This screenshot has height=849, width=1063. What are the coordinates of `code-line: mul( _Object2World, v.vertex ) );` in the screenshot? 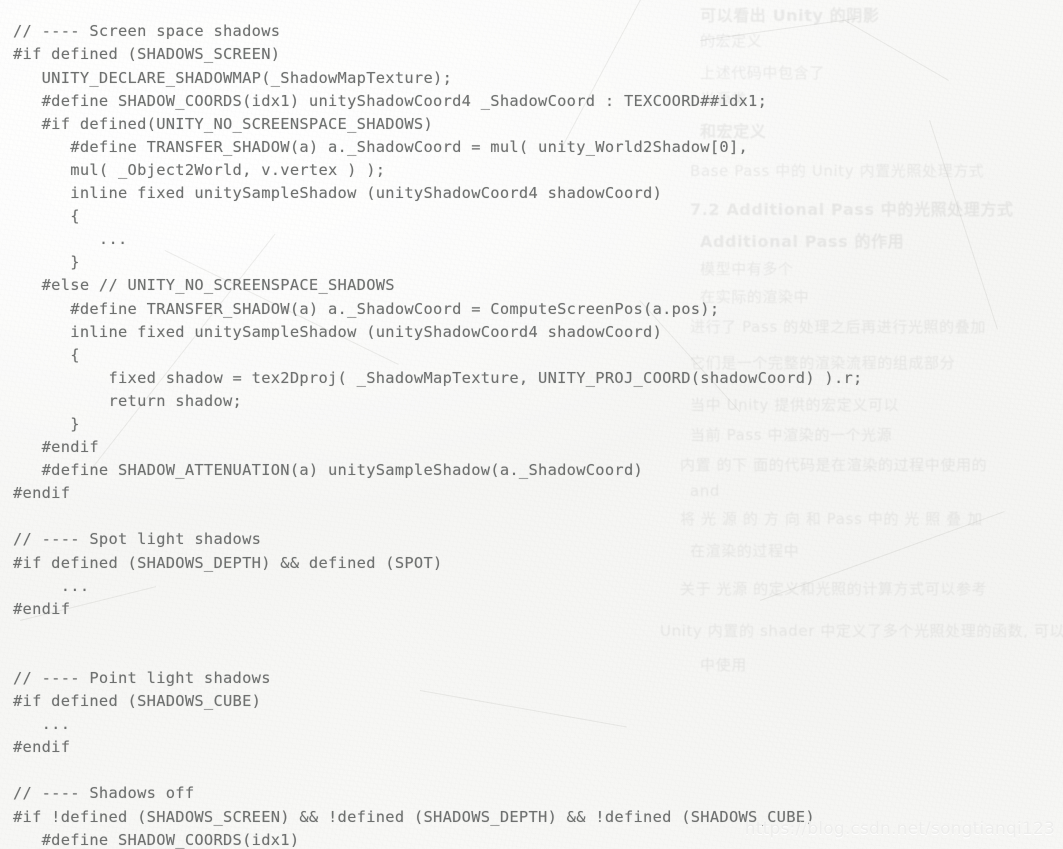 It's located at (199, 169).